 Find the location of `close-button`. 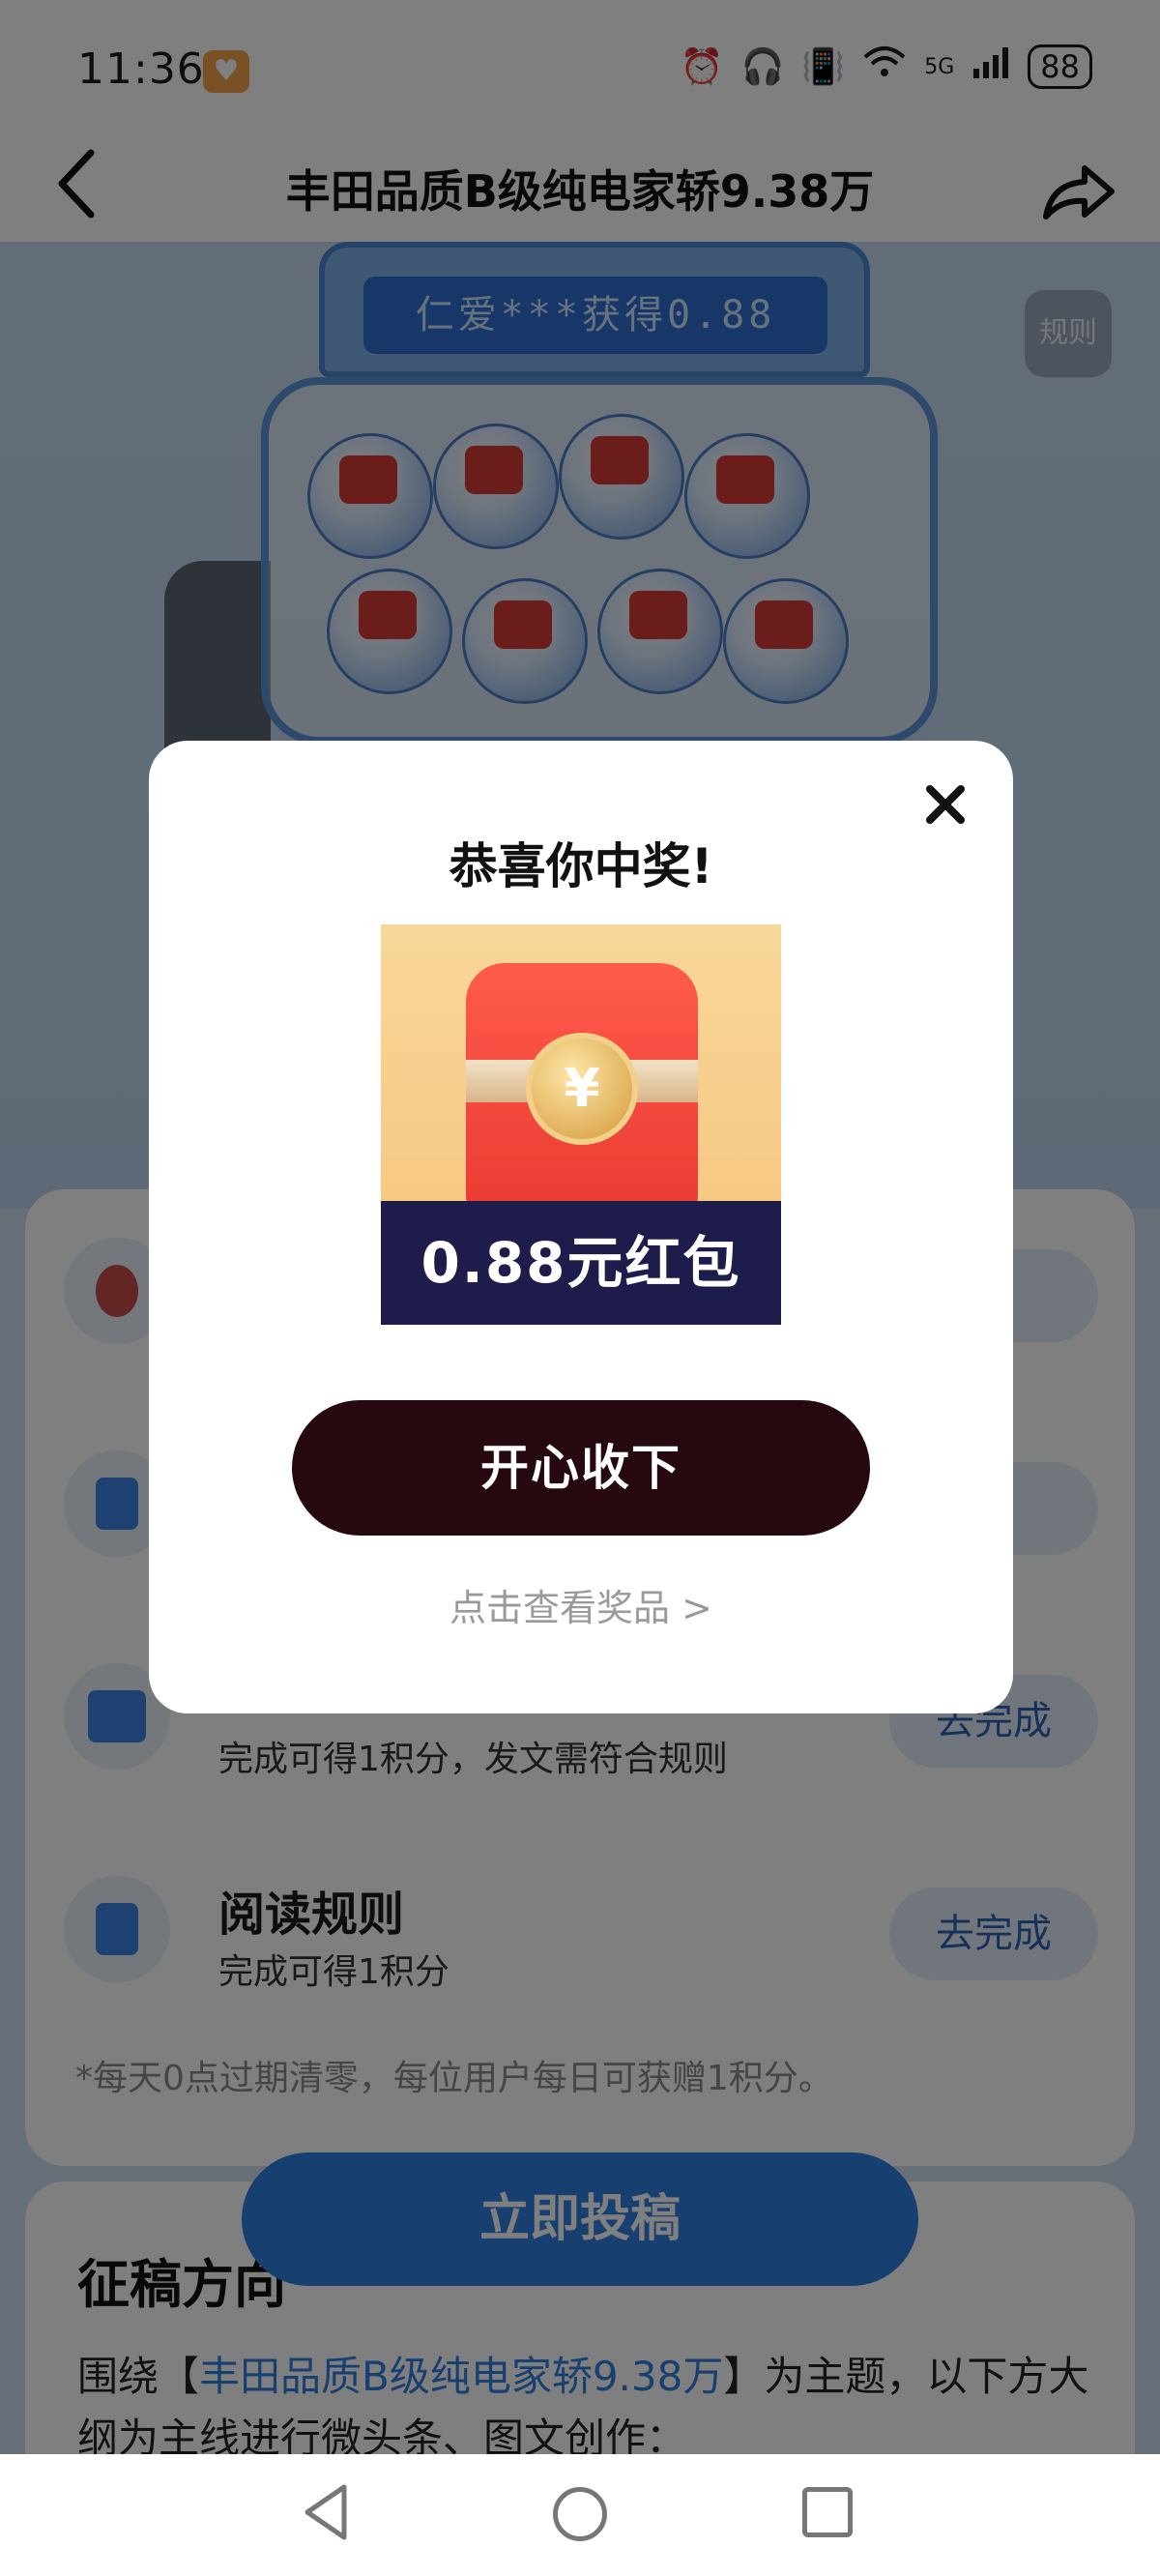

close-button is located at coordinates (945, 805).